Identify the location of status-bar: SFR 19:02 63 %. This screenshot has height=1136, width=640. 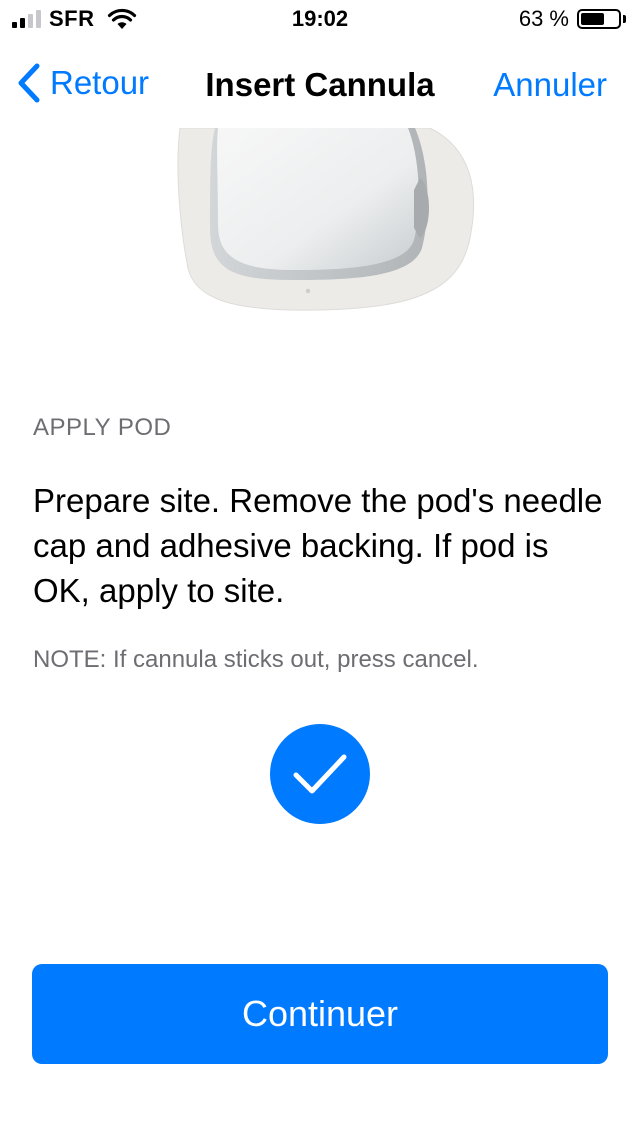
(320, 20).